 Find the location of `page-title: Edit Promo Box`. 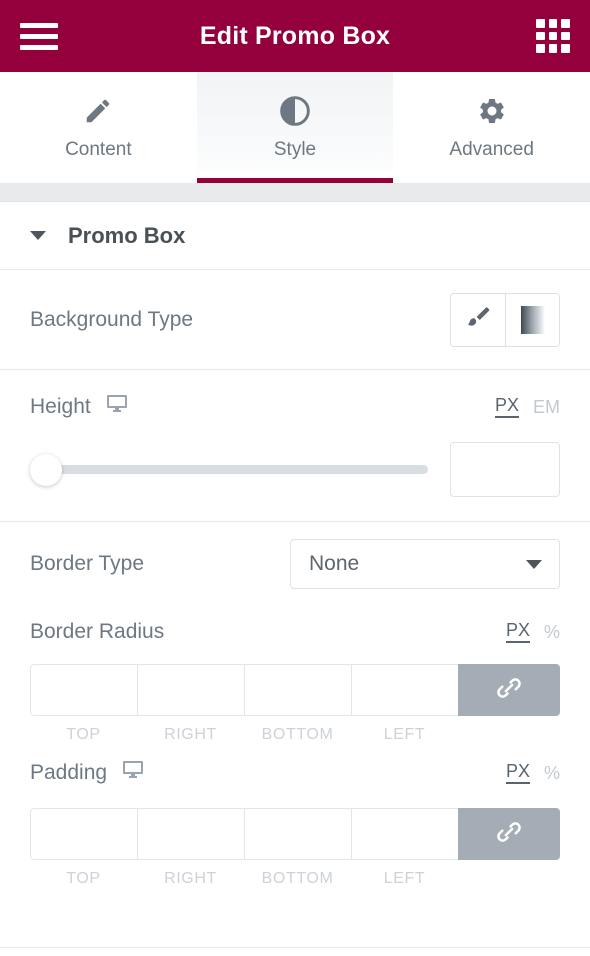

page-title: Edit Promo Box is located at coordinates (295, 35).